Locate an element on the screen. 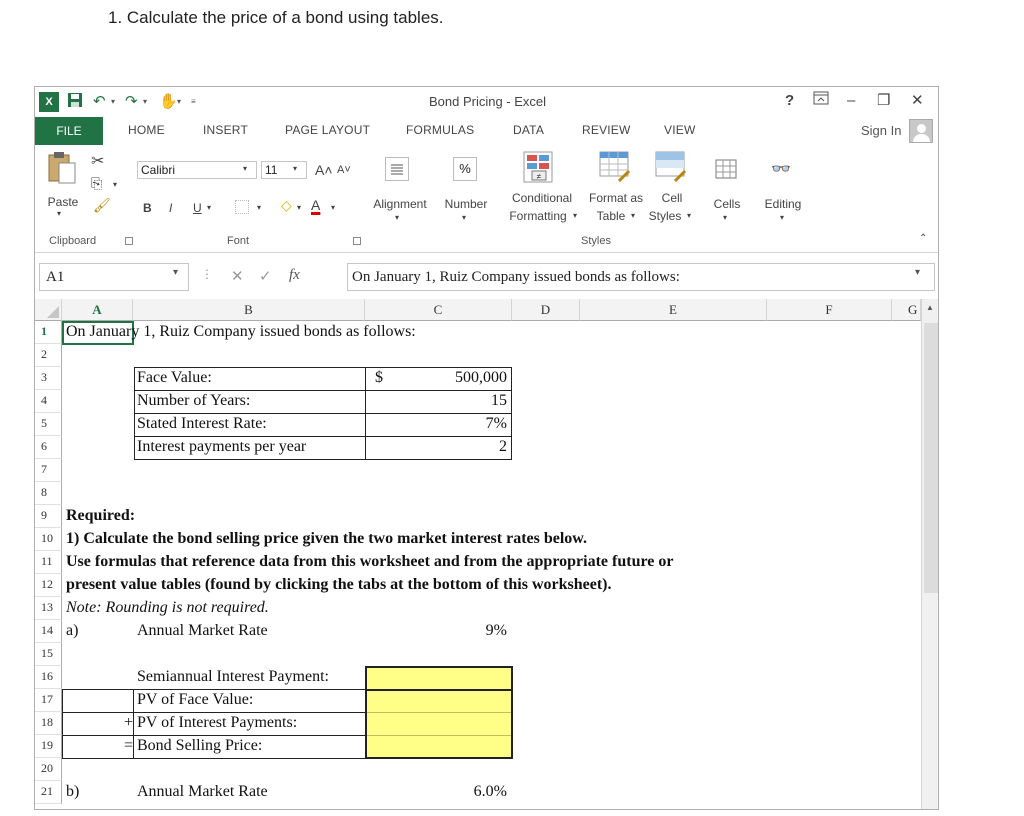 Image resolution: width=1024 pixels, height=816 pixels. decrease-font-icon: A˅ is located at coordinates (344, 170).